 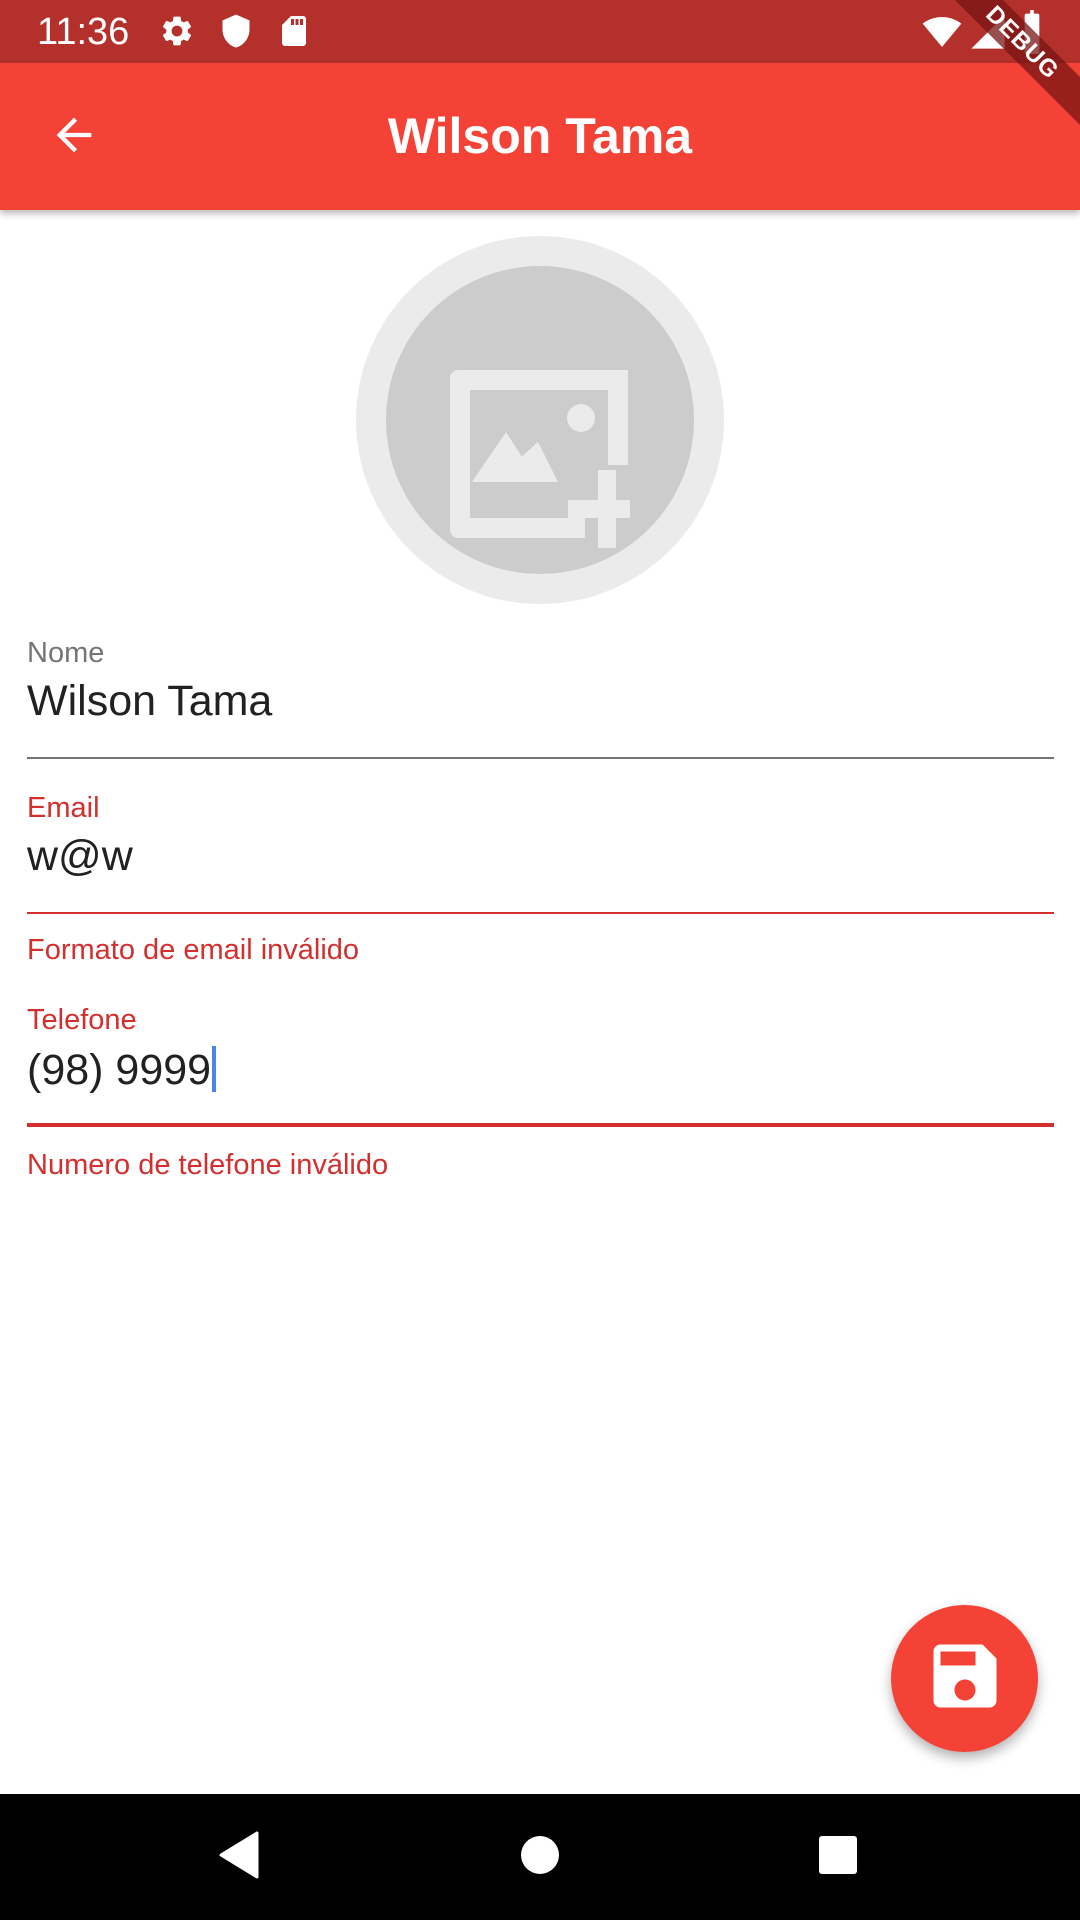 What do you see at coordinates (214, 1069) in the screenshot?
I see `text-cursor` at bounding box center [214, 1069].